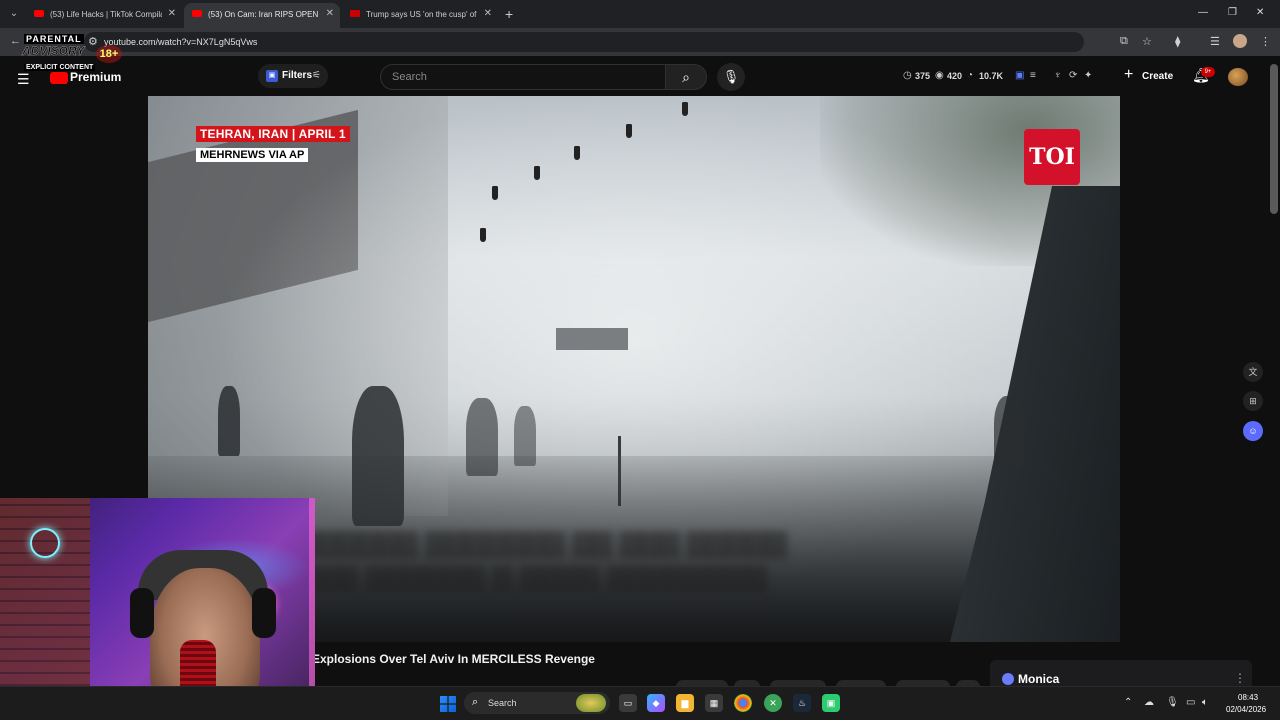 The width and height of the screenshot is (1280, 720). Describe the element at coordinates (1240, 41) in the screenshot. I see `profile-avatar` at that location.